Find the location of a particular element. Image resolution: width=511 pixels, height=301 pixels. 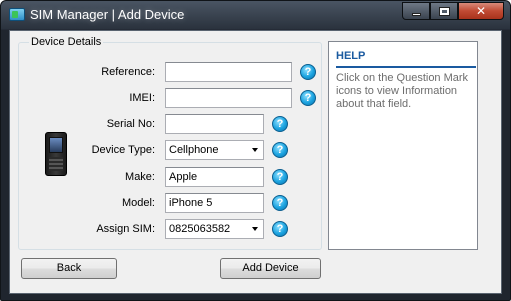

help-title: HELP is located at coordinates (351, 56).